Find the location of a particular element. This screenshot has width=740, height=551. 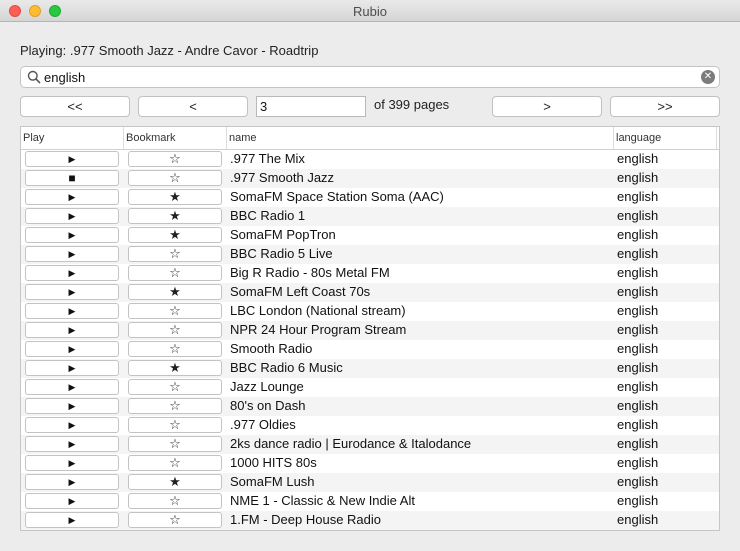

play-button: ■ is located at coordinates (72, 178).